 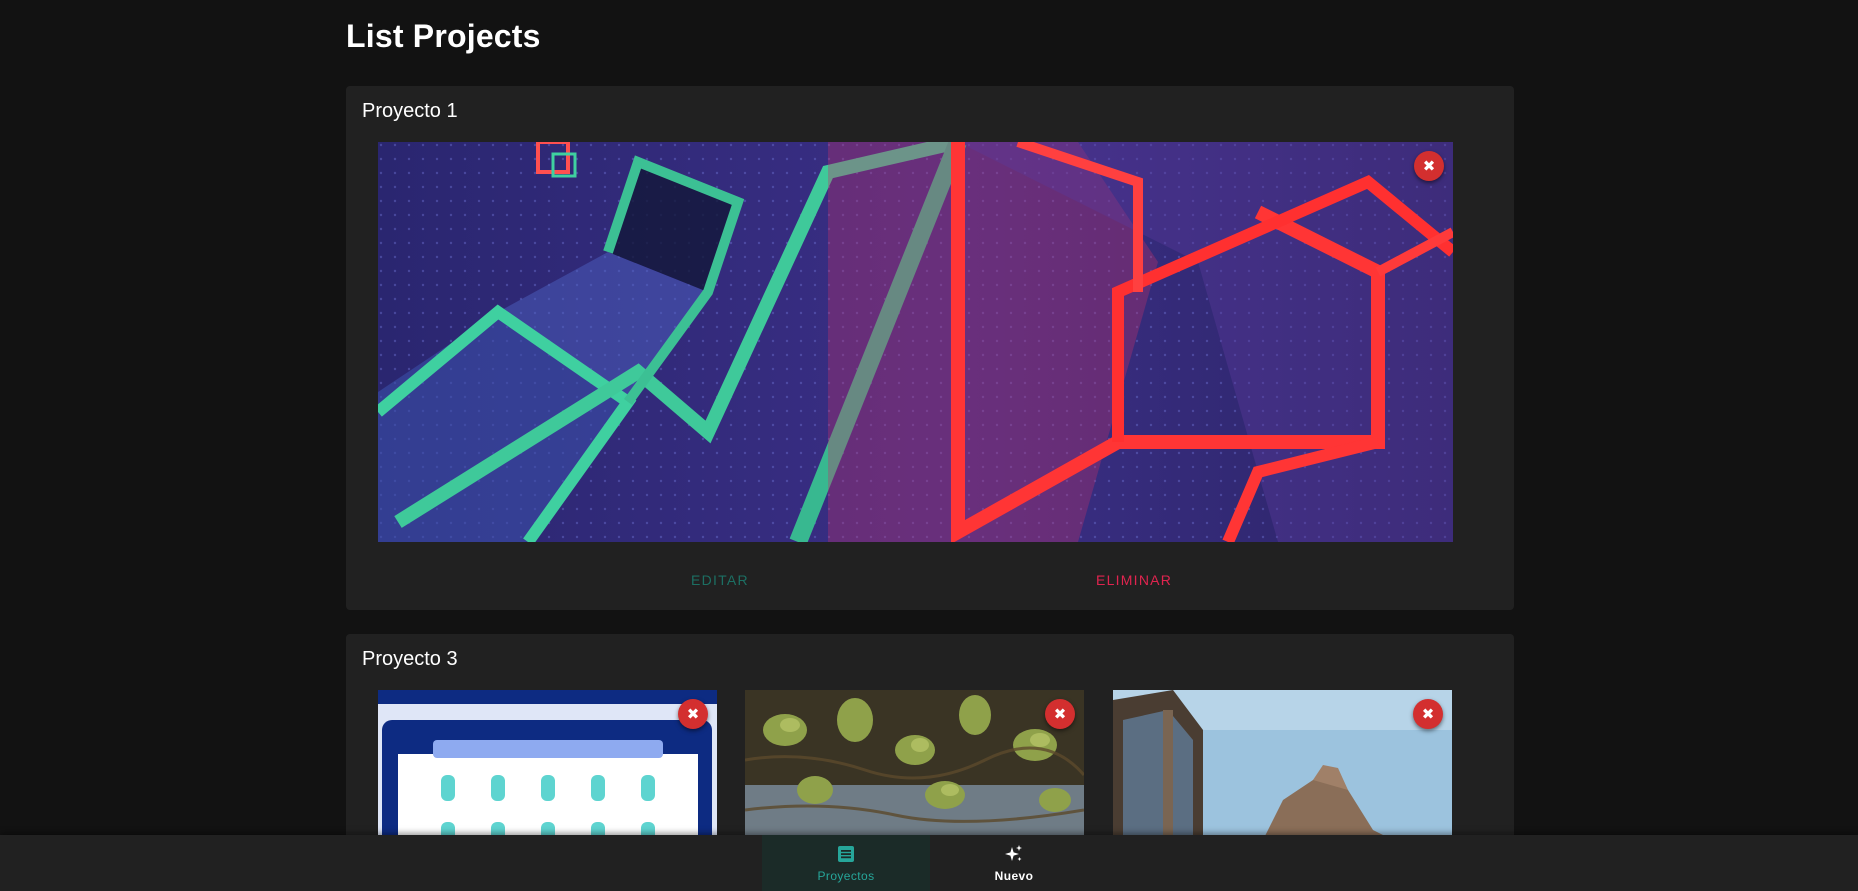 What do you see at coordinates (443, 36) in the screenshot?
I see `page-title: List Projects` at bounding box center [443, 36].